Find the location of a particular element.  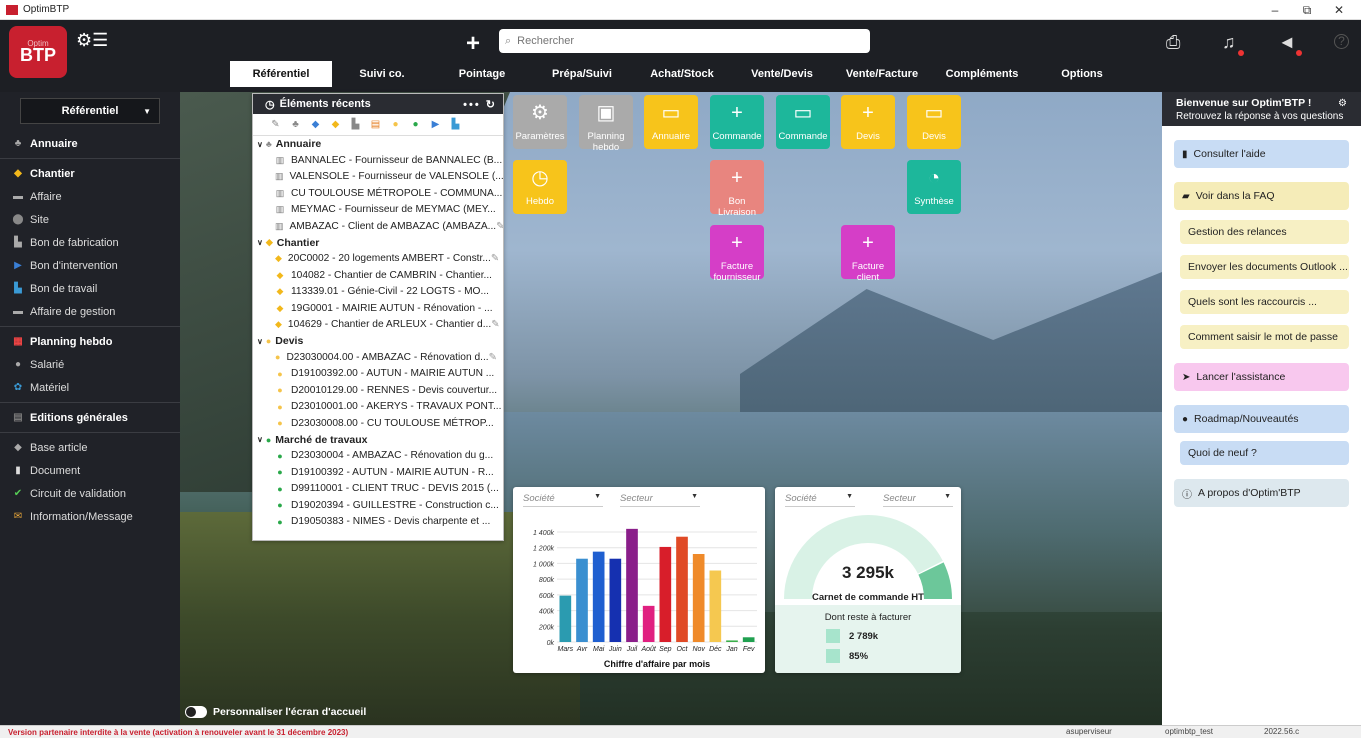

sidebar-item: ▬ Affaire de gestion is located at coordinates (90, 311).